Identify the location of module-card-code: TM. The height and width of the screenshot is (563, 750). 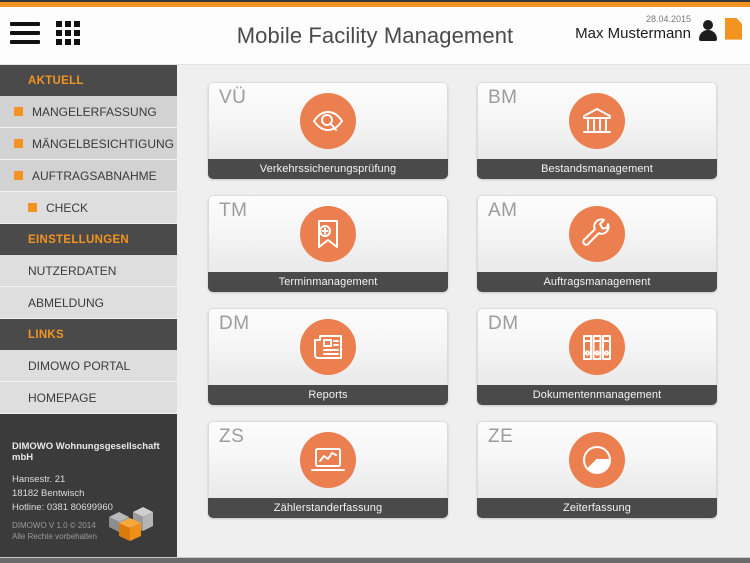
(233, 210).